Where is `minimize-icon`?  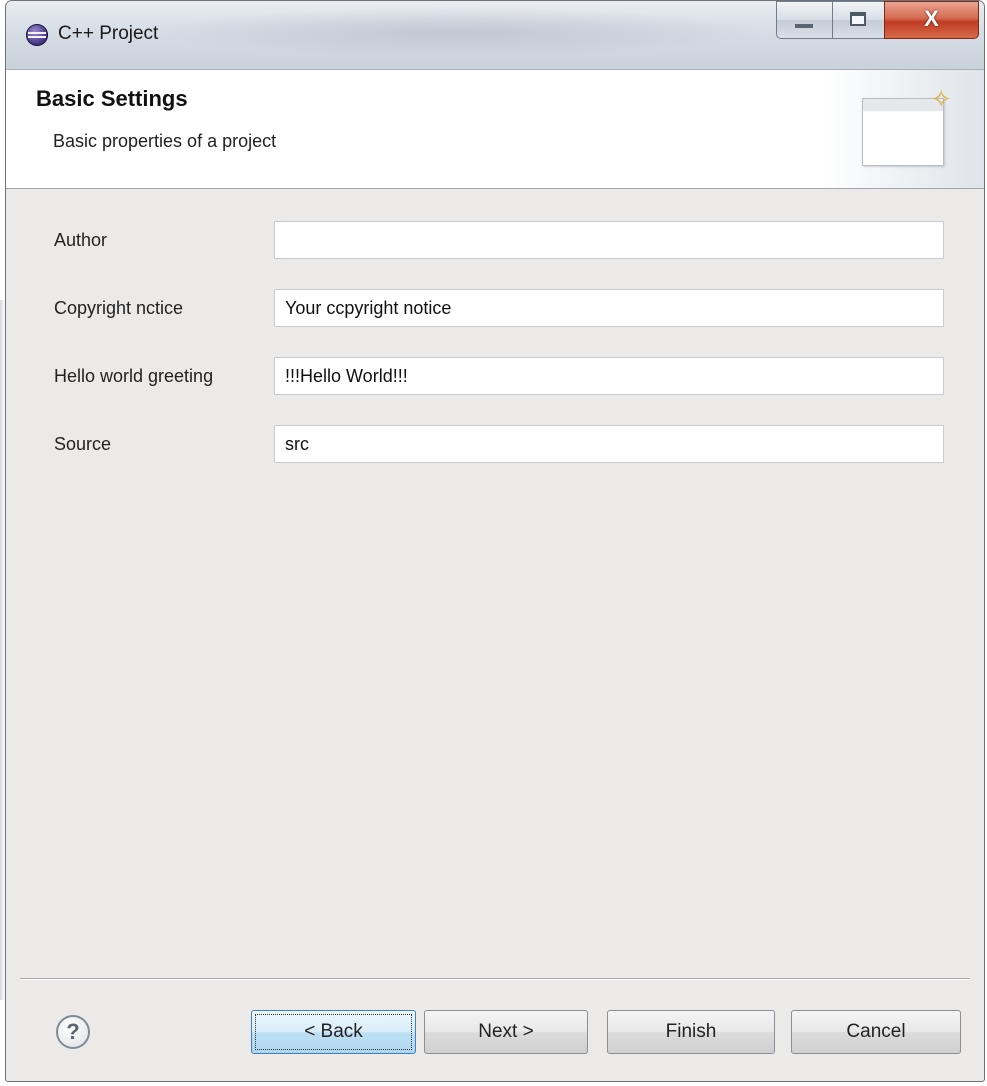
minimize-icon is located at coordinates (804, 26).